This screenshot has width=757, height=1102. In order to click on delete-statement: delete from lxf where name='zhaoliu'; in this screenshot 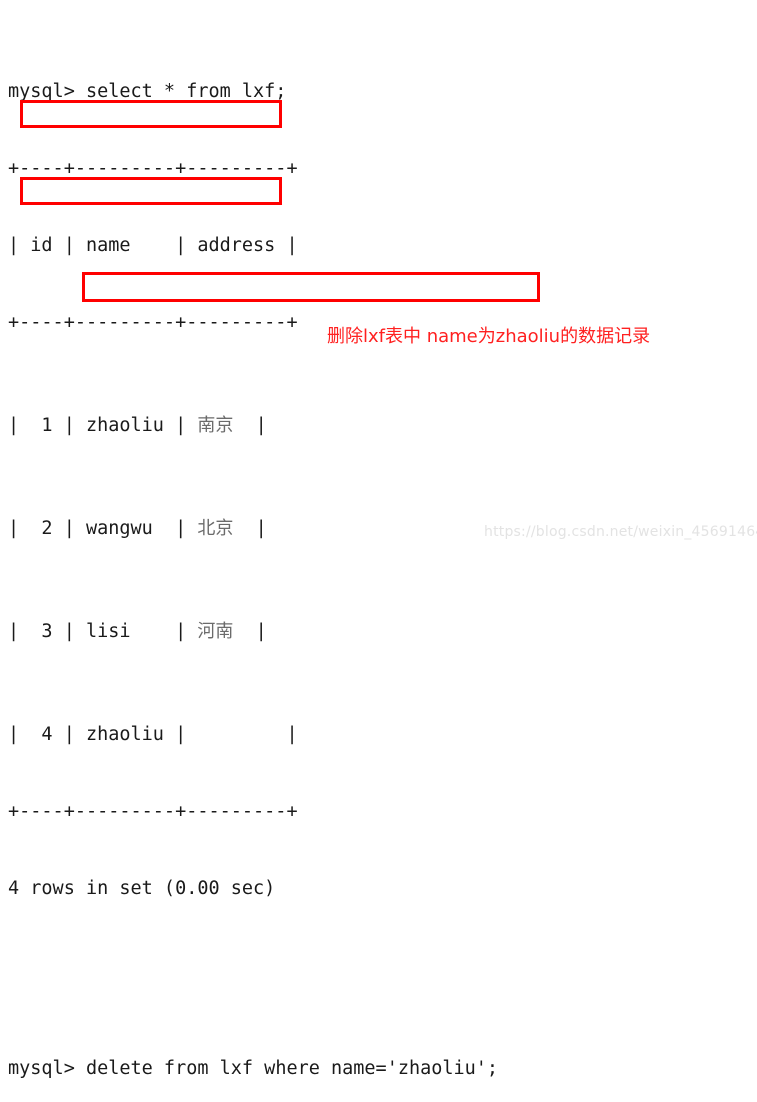, I will do `click(292, 1068)`.